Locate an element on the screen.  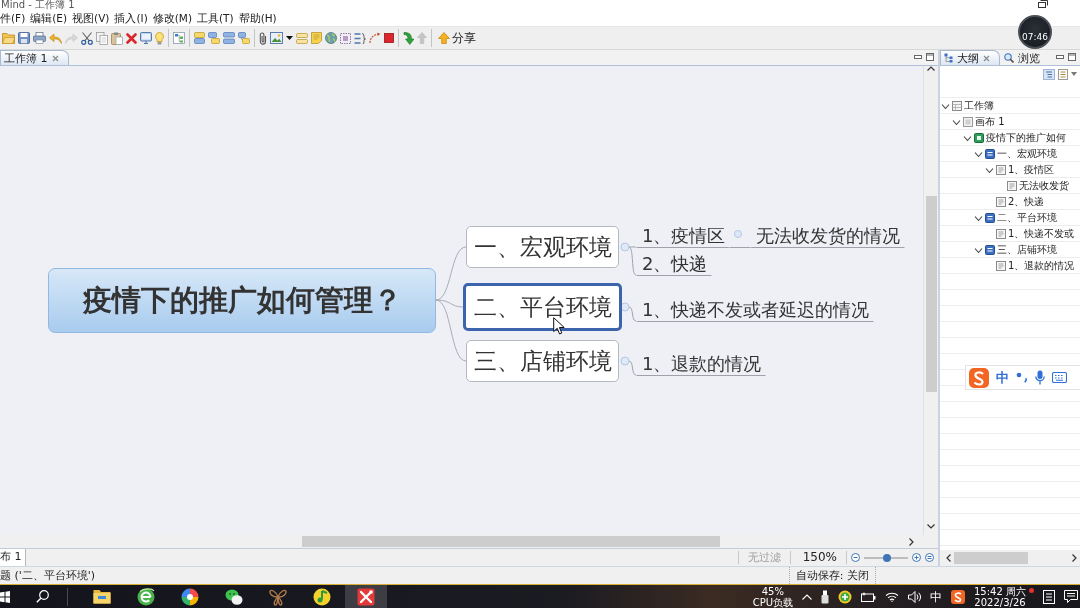
subtopic: 无法收发货的情况 is located at coordinates (828, 236).